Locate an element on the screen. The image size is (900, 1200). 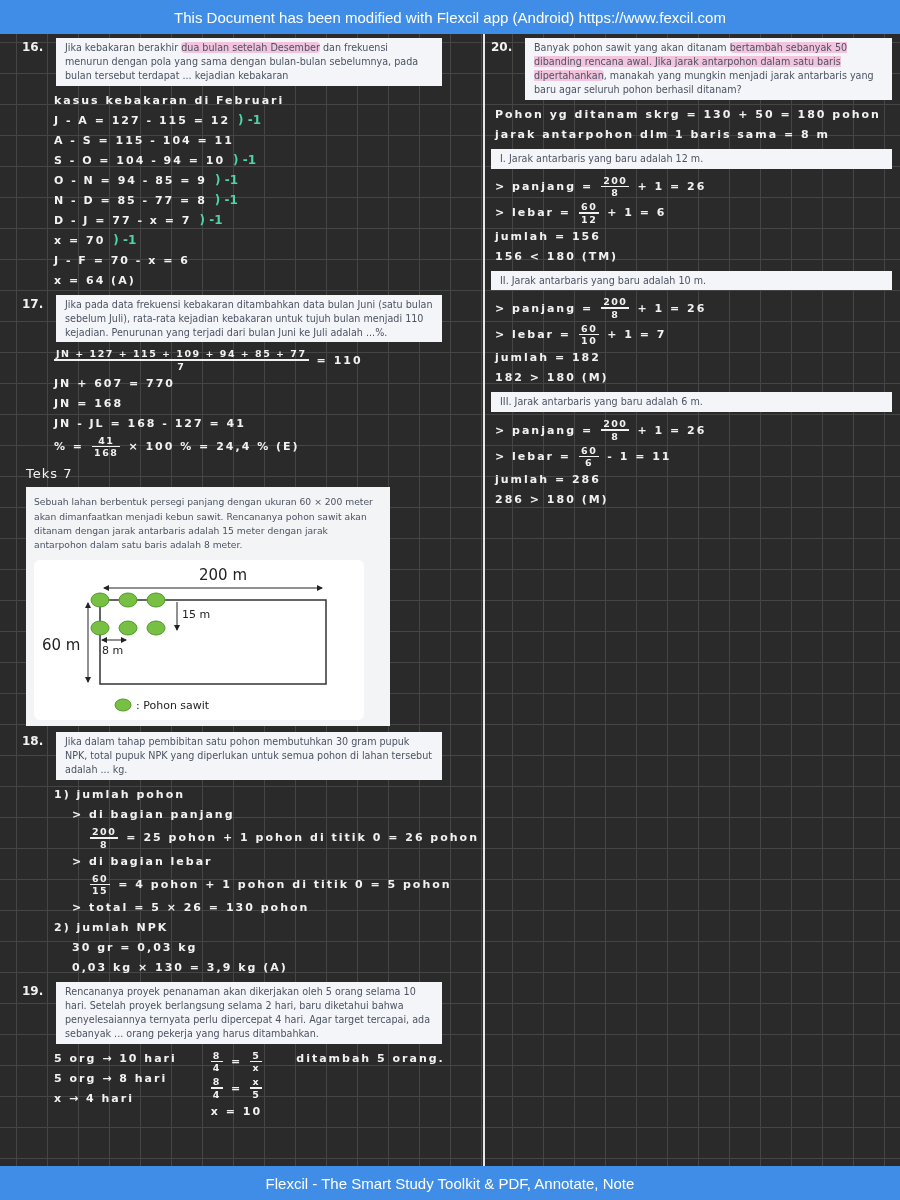
question-number: 18. is located at coordinates (33, 741).